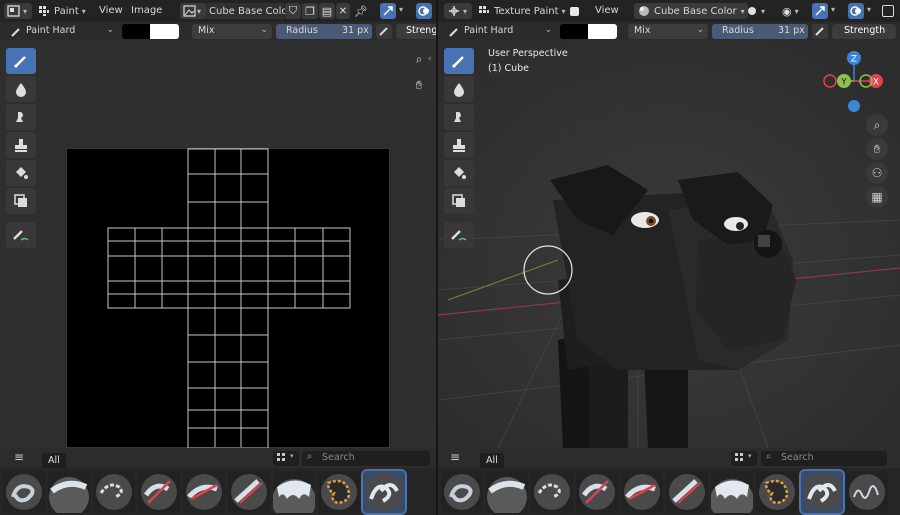  I want to click on strength-label: Strength, so click(421, 30).